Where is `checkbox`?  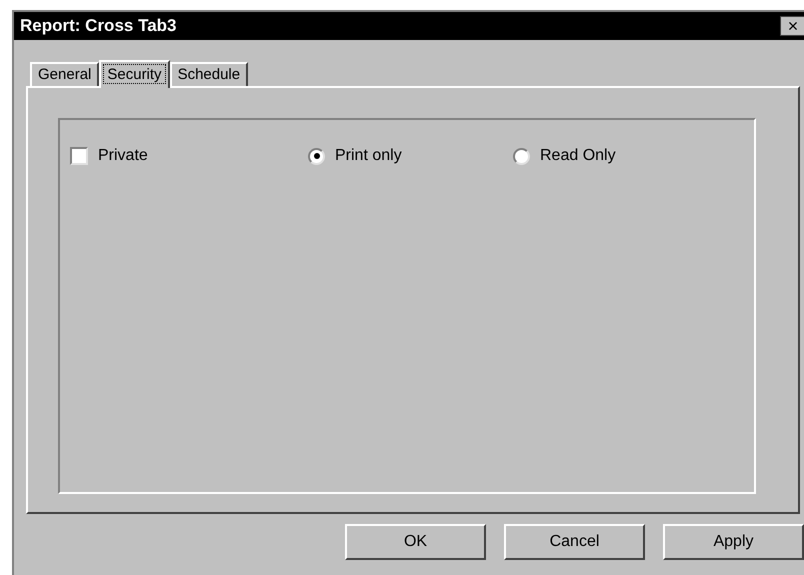
checkbox is located at coordinates (79, 156).